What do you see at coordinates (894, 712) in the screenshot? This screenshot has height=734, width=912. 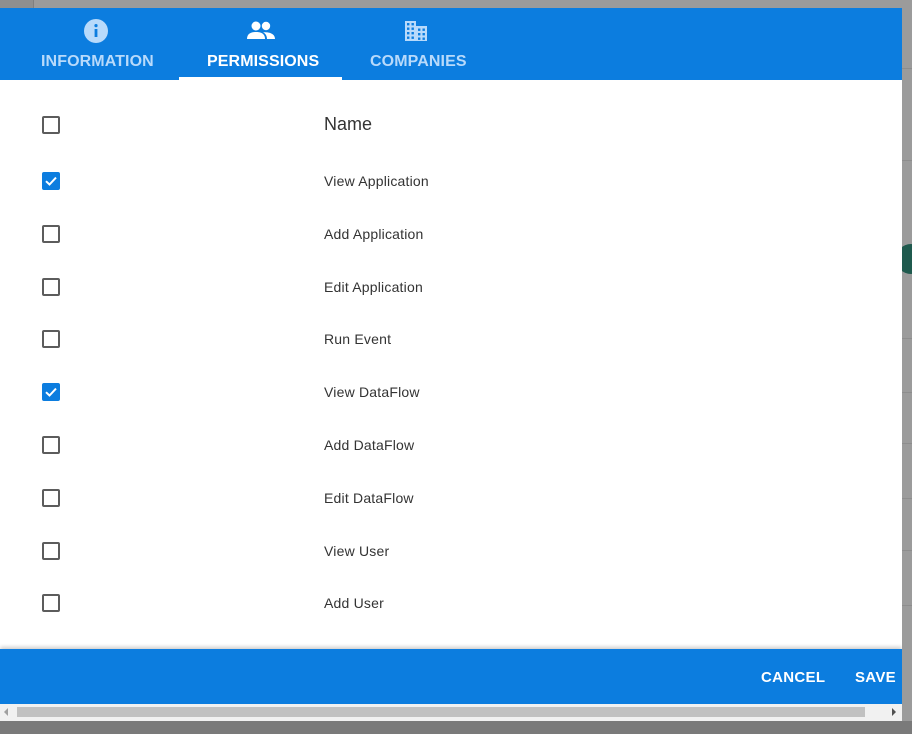 I see `scroll-right-arrow-icon` at bounding box center [894, 712].